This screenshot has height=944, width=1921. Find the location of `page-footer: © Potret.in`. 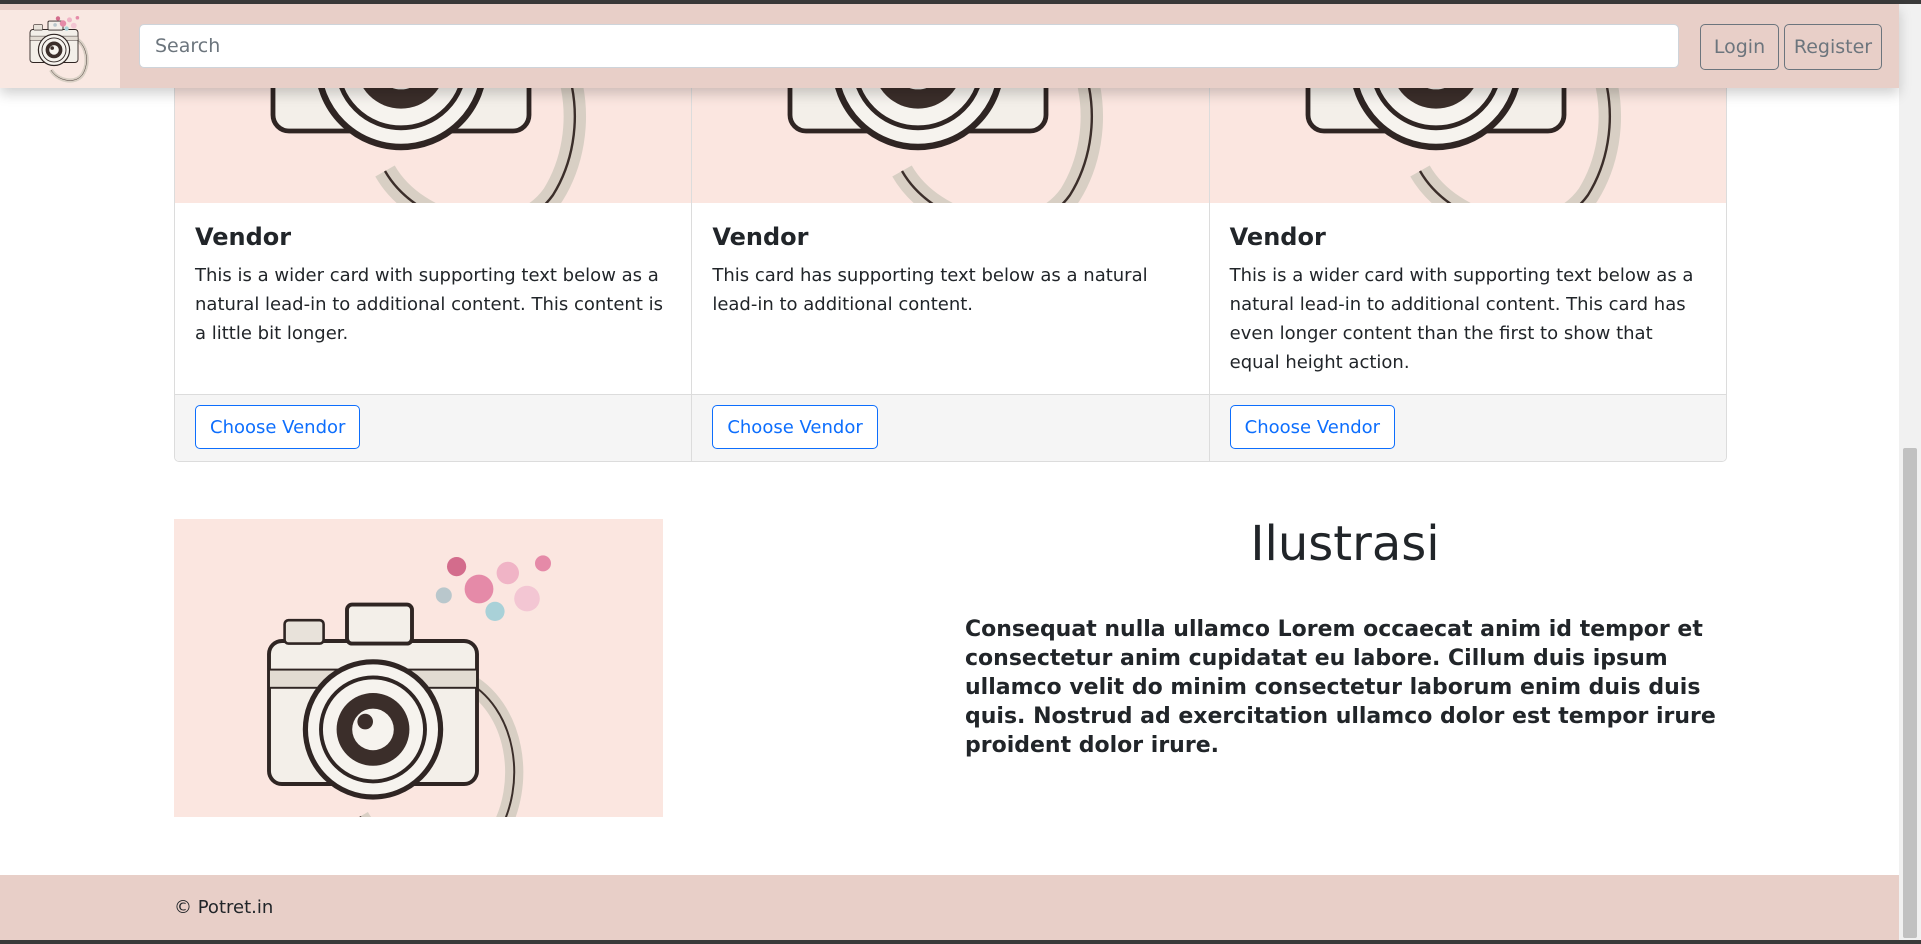

page-footer: © Potret.in is located at coordinates (949, 907).